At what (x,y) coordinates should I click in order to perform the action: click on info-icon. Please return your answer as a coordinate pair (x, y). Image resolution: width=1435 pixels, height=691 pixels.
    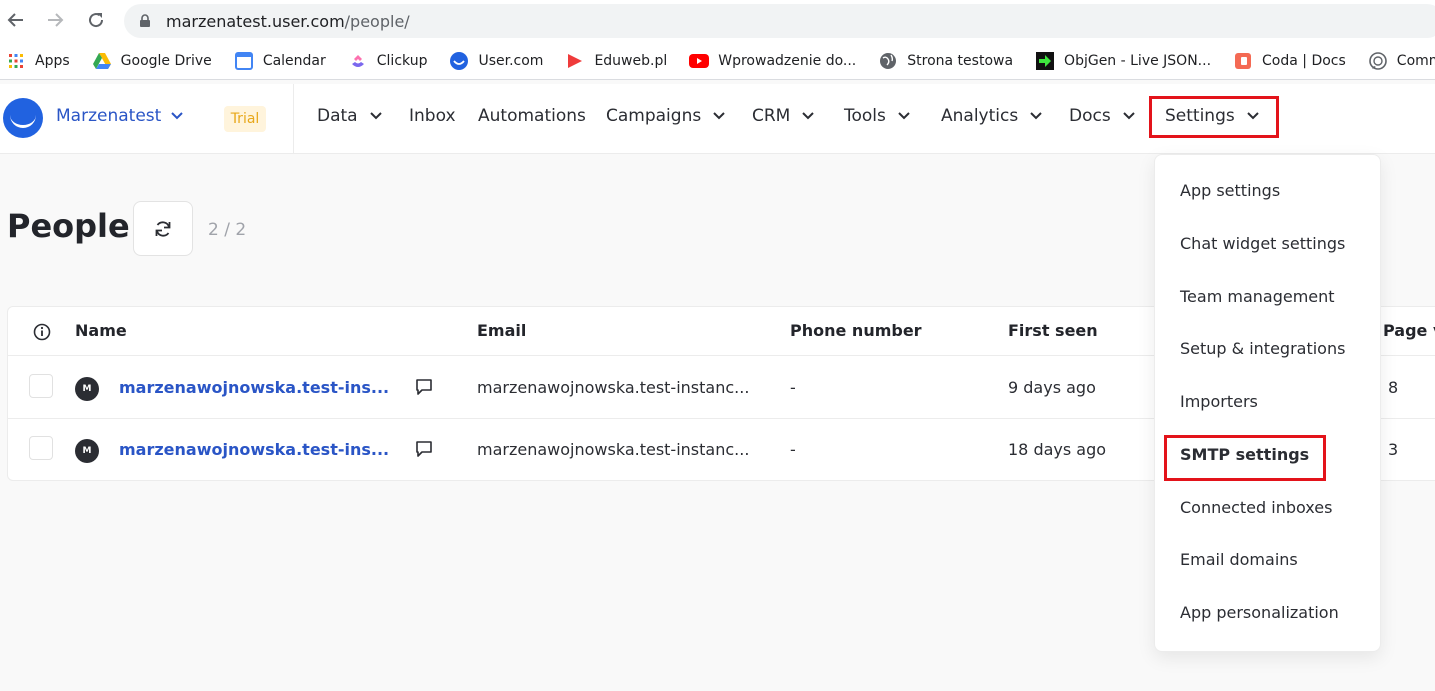
    Looking at the image, I should click on (42, 332).